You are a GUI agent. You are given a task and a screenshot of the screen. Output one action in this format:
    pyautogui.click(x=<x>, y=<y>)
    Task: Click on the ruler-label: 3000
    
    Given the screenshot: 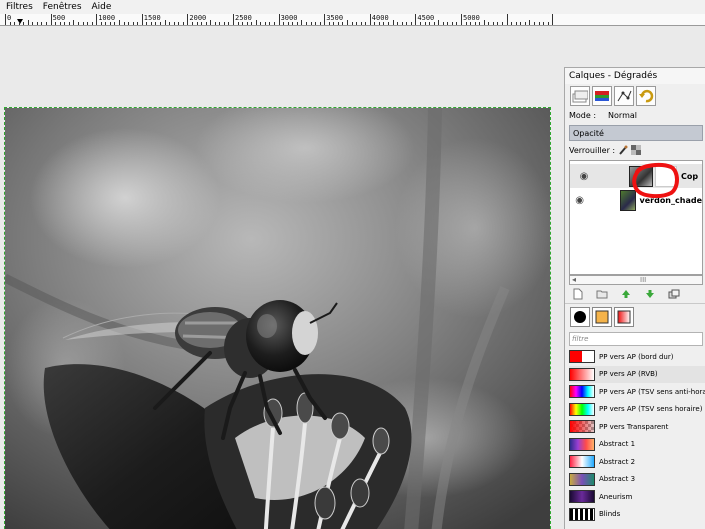 What is the action you would take?
    pyautogui.click(x=289, y=18)
    